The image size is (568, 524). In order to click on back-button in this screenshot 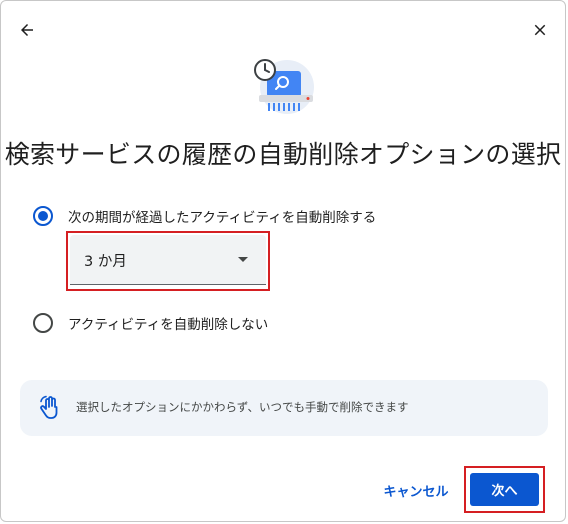, I will do `click(27, 30)`.